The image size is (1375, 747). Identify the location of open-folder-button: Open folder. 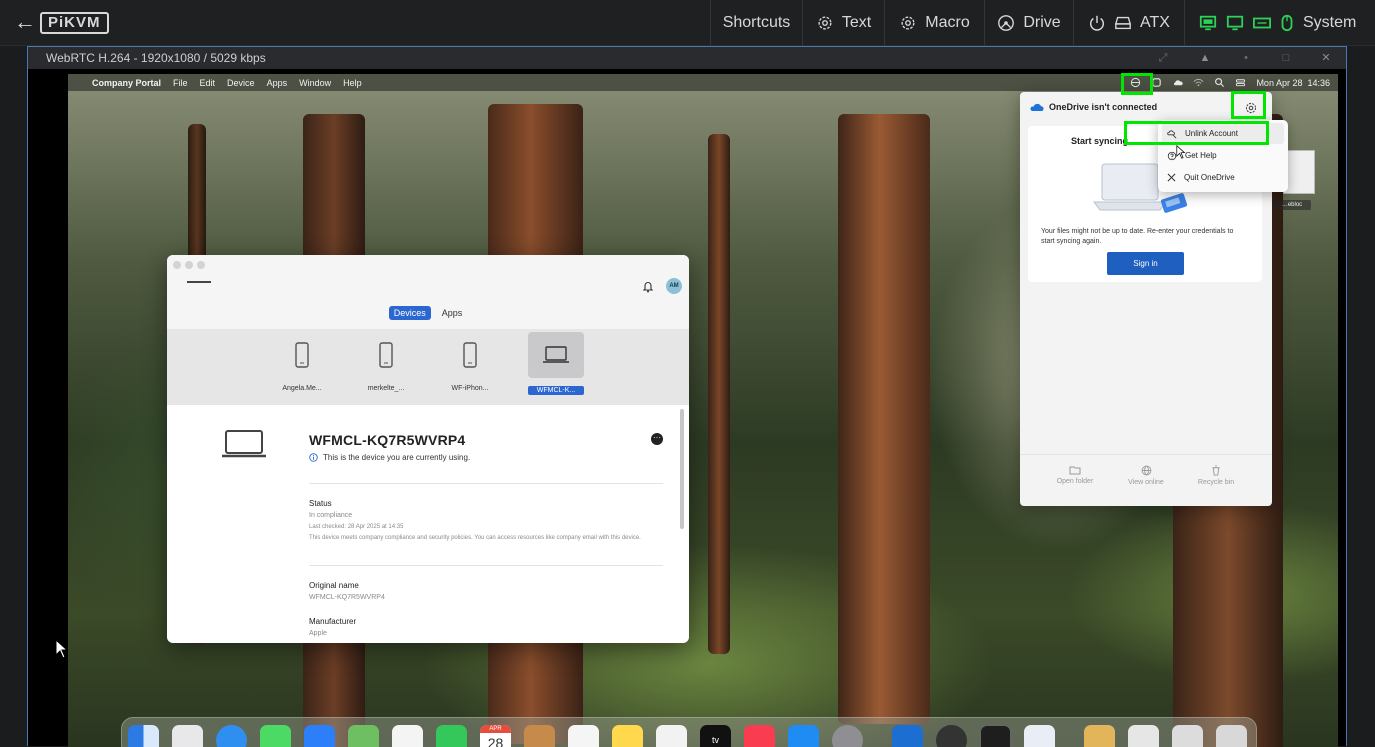
(1075, 475).